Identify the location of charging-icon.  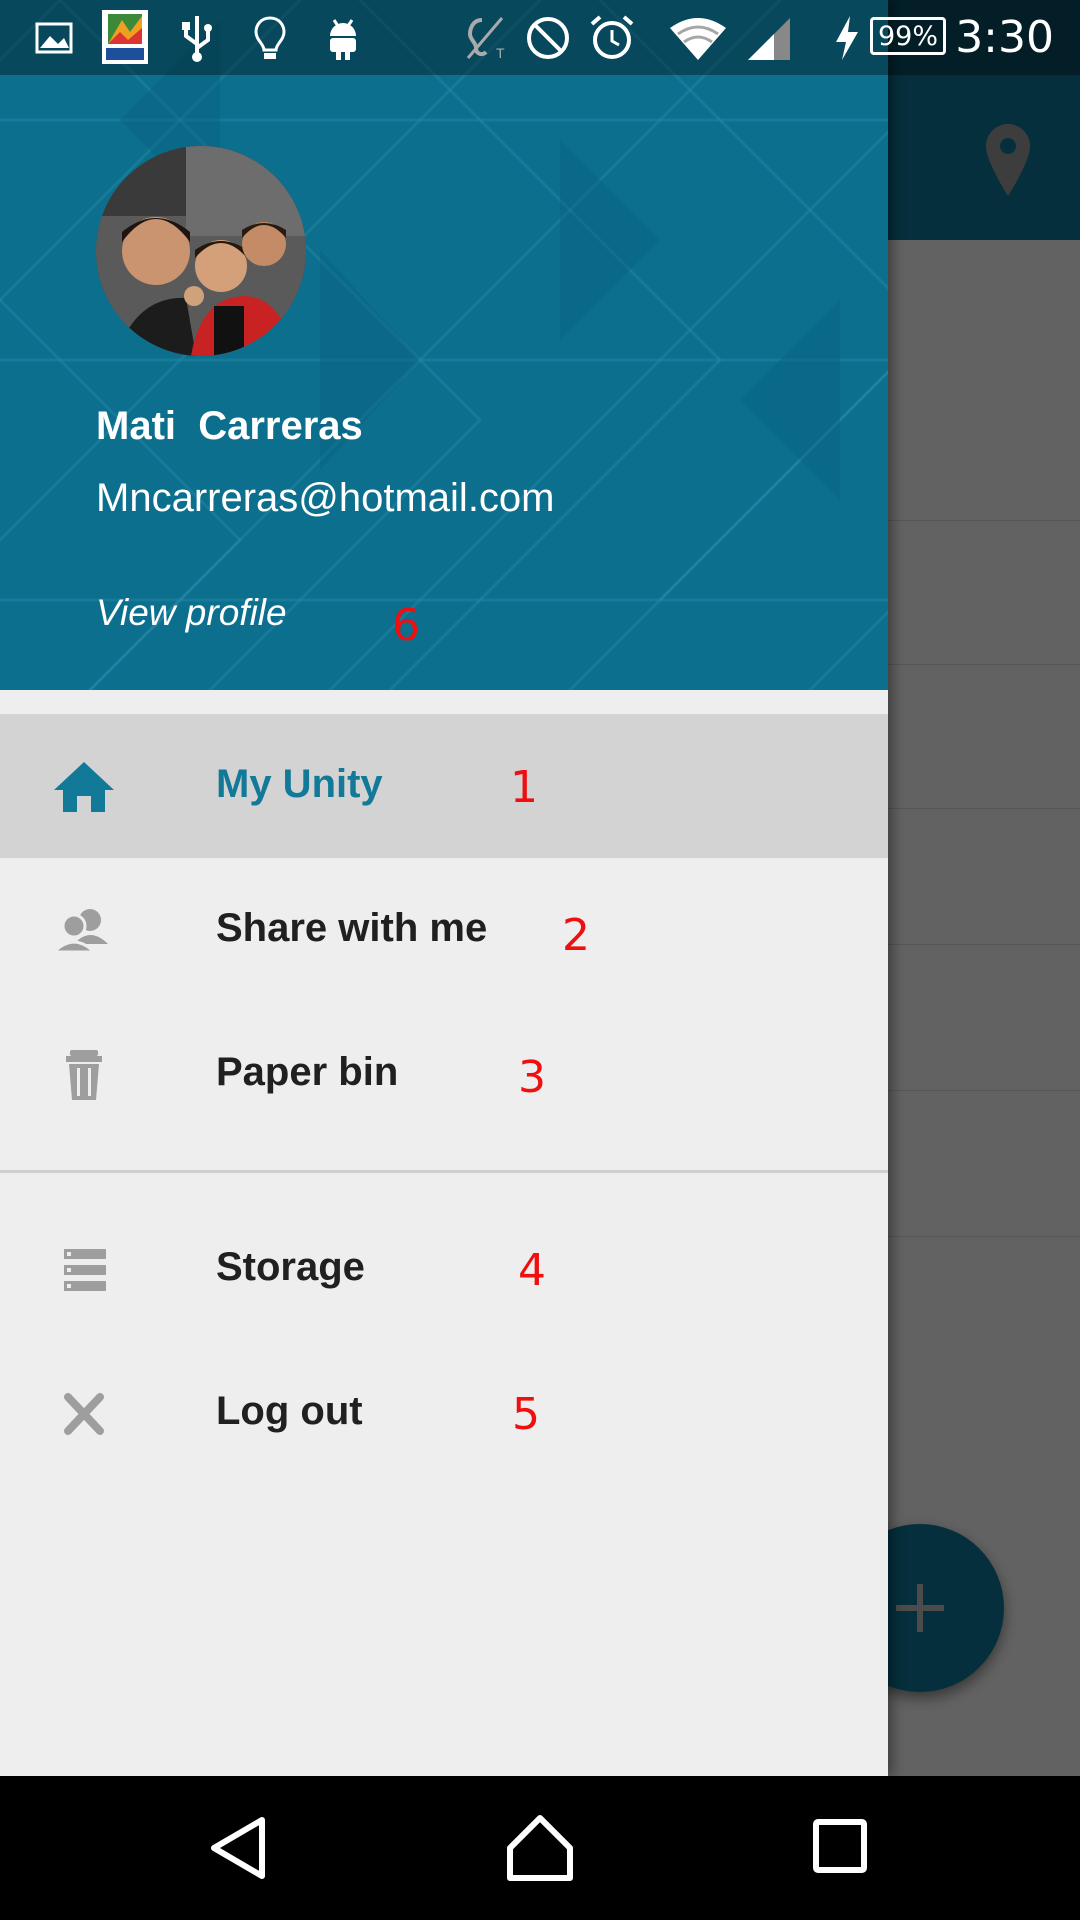
(847, 38).